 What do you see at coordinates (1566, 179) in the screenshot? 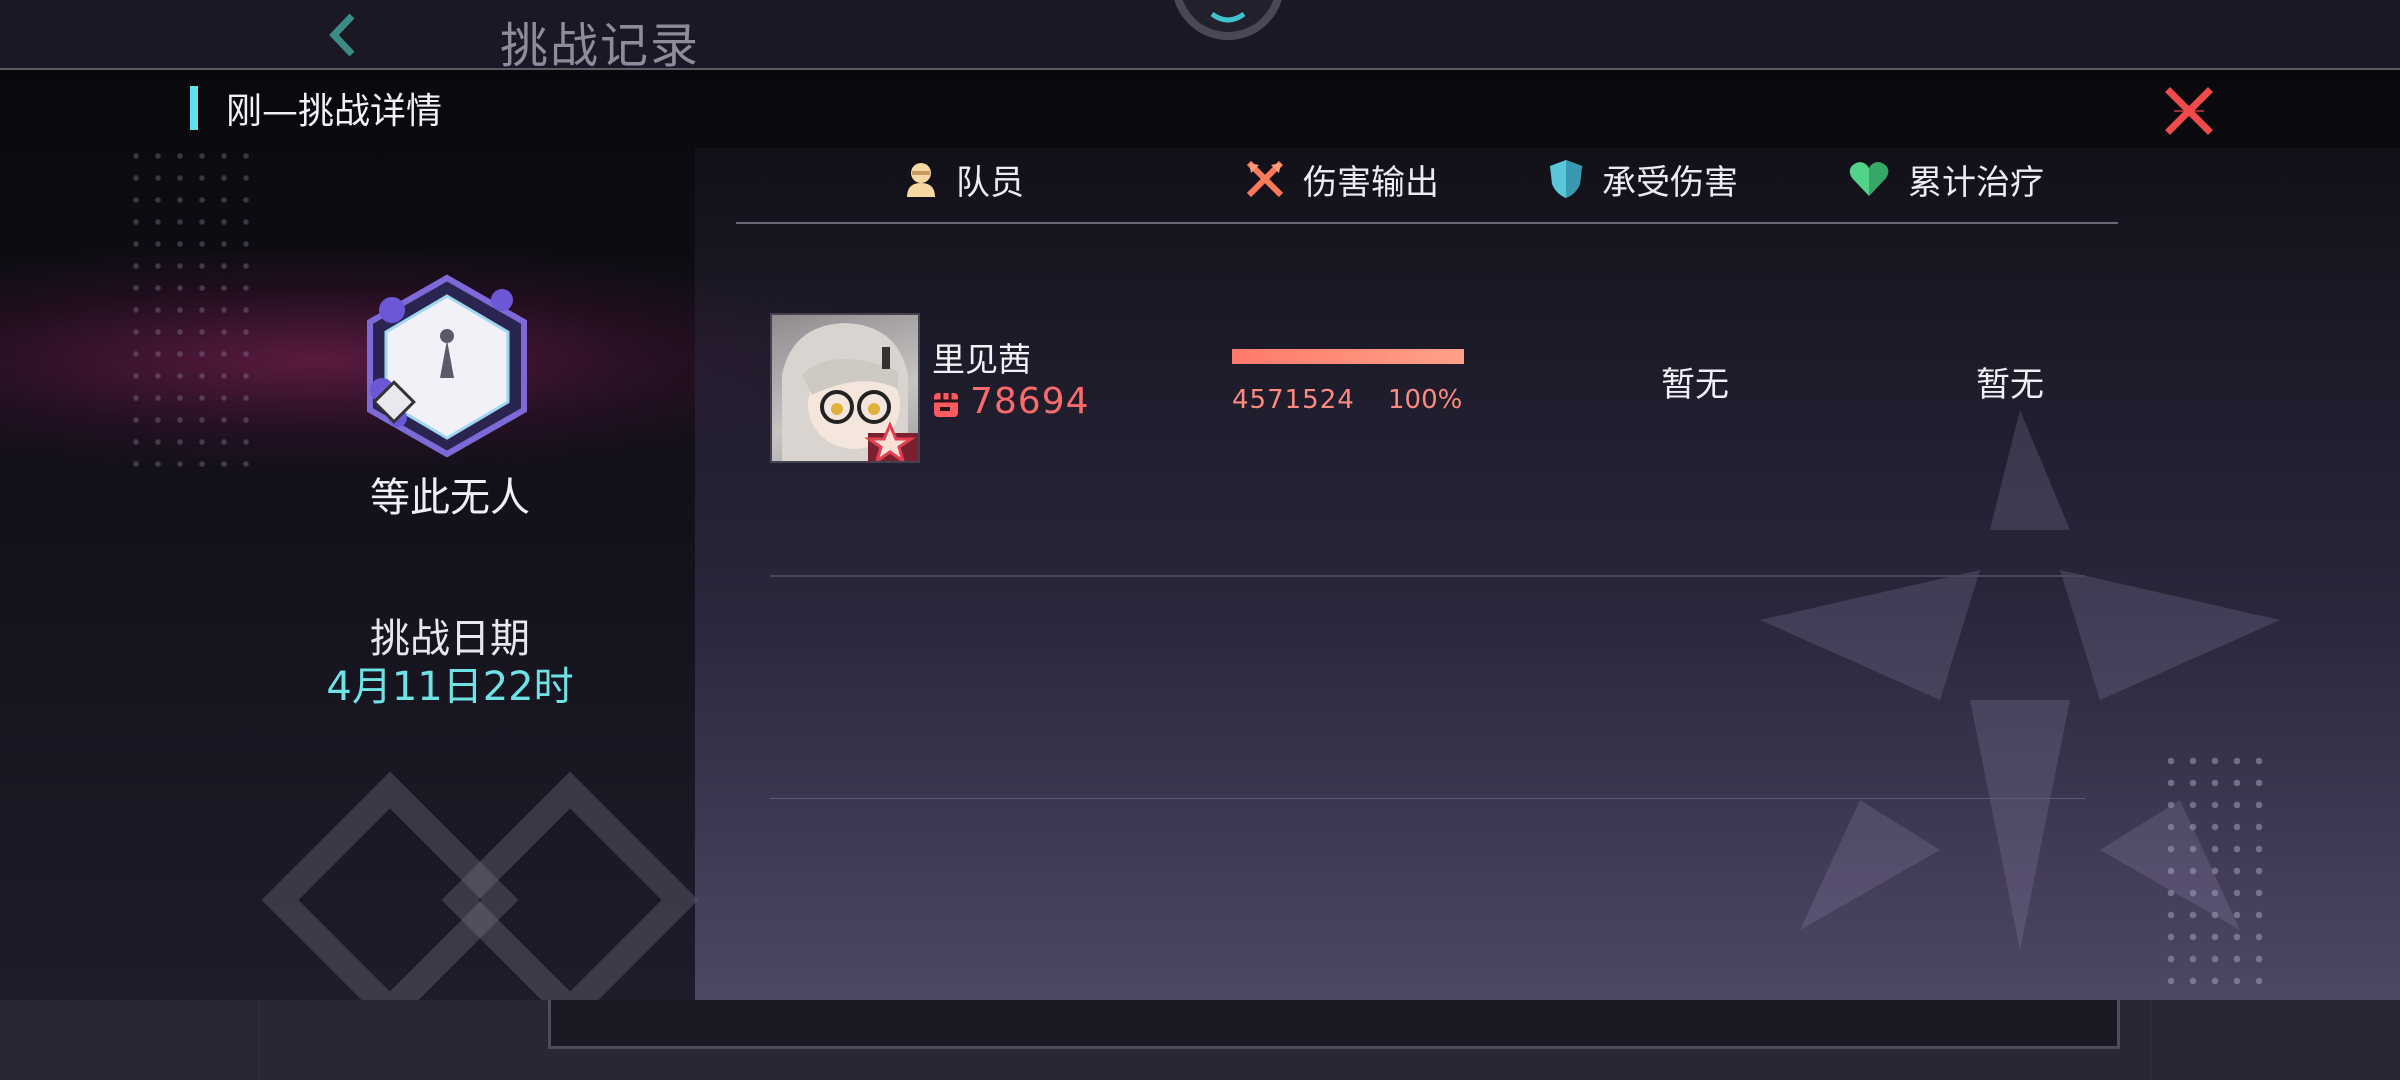
I see `shield-icon` at bounding box center [1566, 179].